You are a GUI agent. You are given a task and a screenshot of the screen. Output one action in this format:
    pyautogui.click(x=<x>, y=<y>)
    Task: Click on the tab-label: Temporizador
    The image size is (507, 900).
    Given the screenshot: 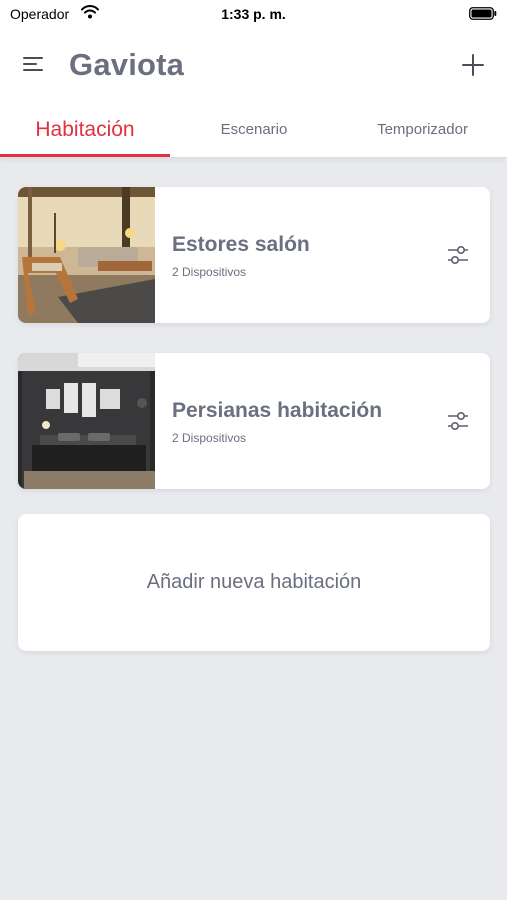 What is the action you would take?
    pyautogui.click(x=422, y=129)
    